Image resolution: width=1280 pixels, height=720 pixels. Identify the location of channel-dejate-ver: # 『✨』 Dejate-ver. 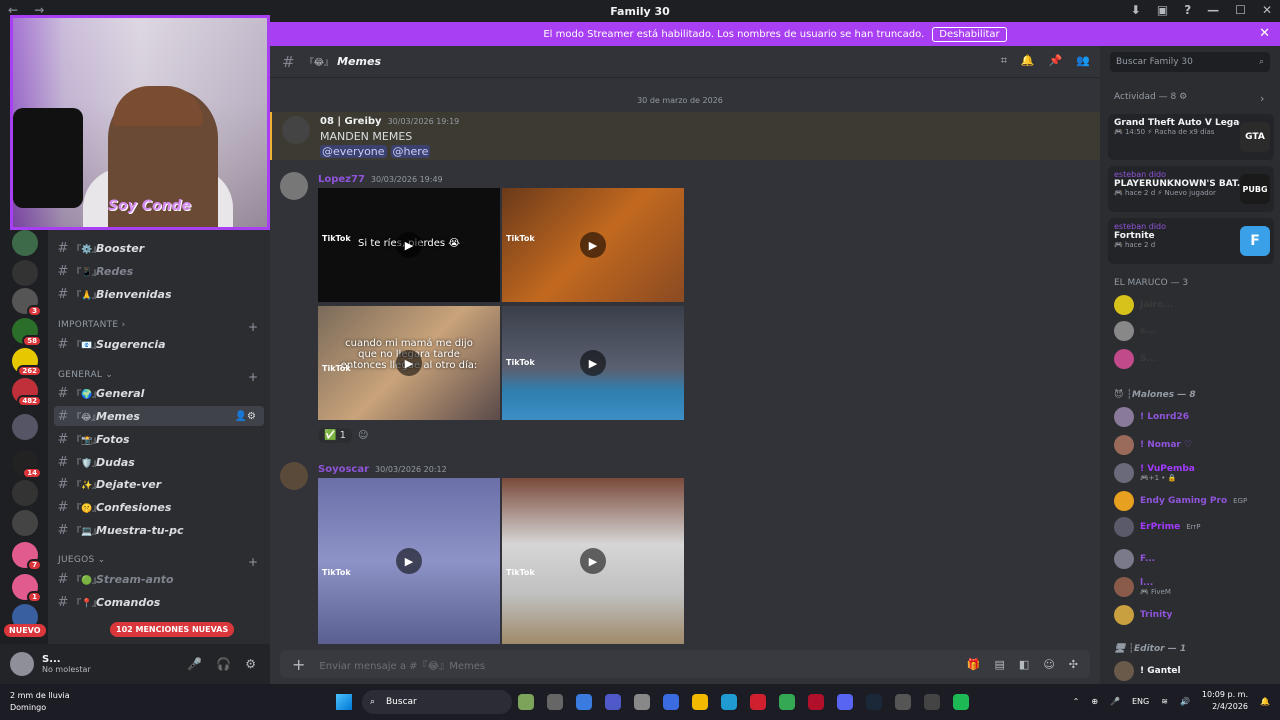
(159, 484).